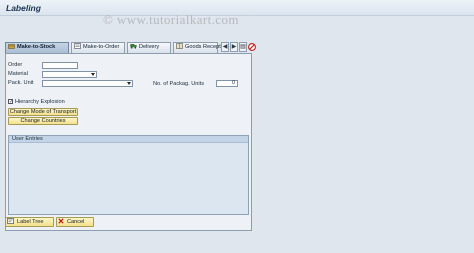 The image size is (474, 253). I want to click on label-tree-button-label: Label Tree, so click(30, 222).